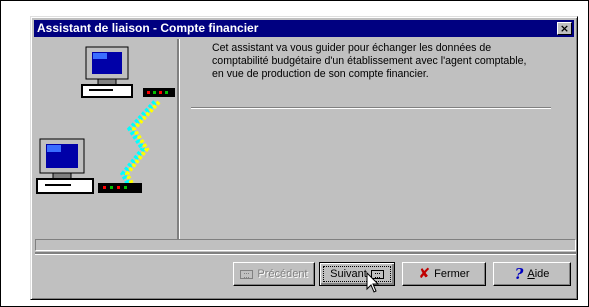 The width and height of the screenshot is (589, 307). Describe the element at coordinates (140, 145) in the screenshot. I see `connection-lightning-icon` at that location.